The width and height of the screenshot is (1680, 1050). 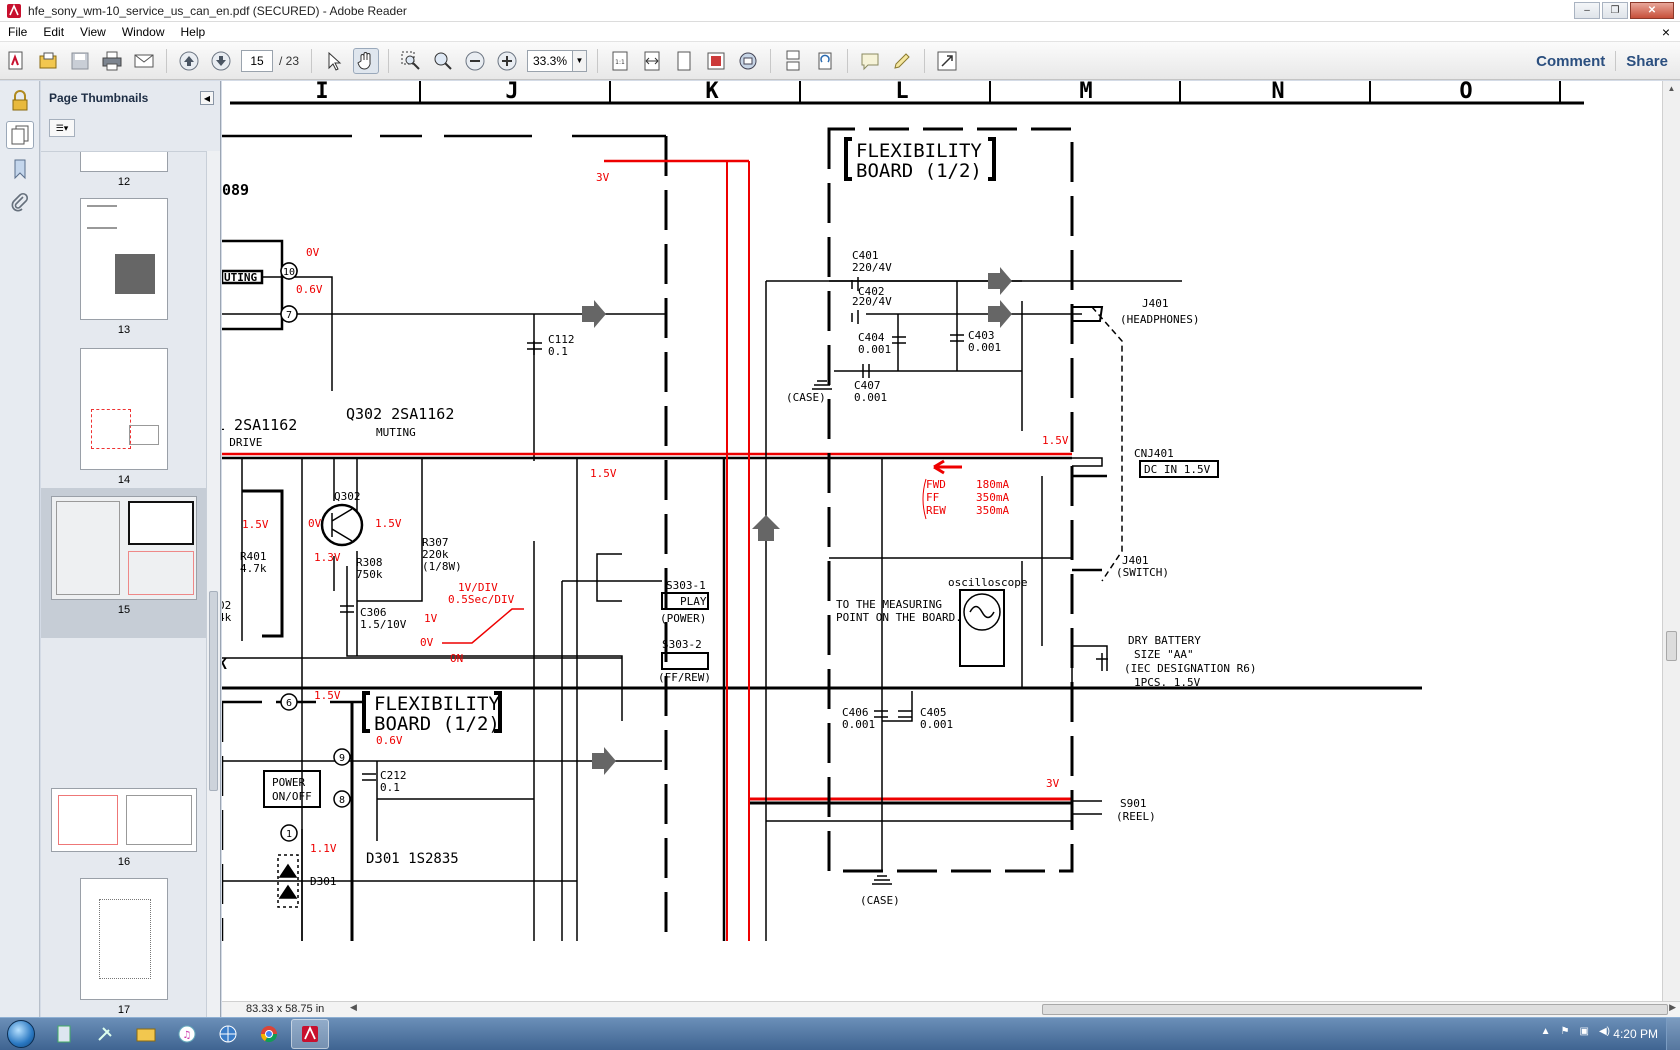 I want to click on single-page-icon, so click(x=793, y=60).